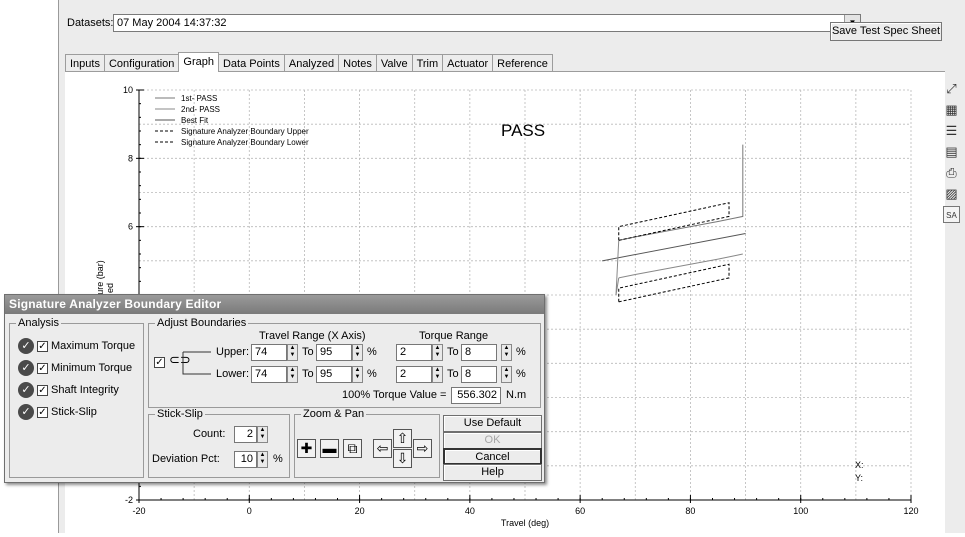 This screenshot has width=965, height=537. Describe the element at coordinates (292, 374) in the screenshot. I see `lower-travel-from-spinner: ▲ ▼` at that location.